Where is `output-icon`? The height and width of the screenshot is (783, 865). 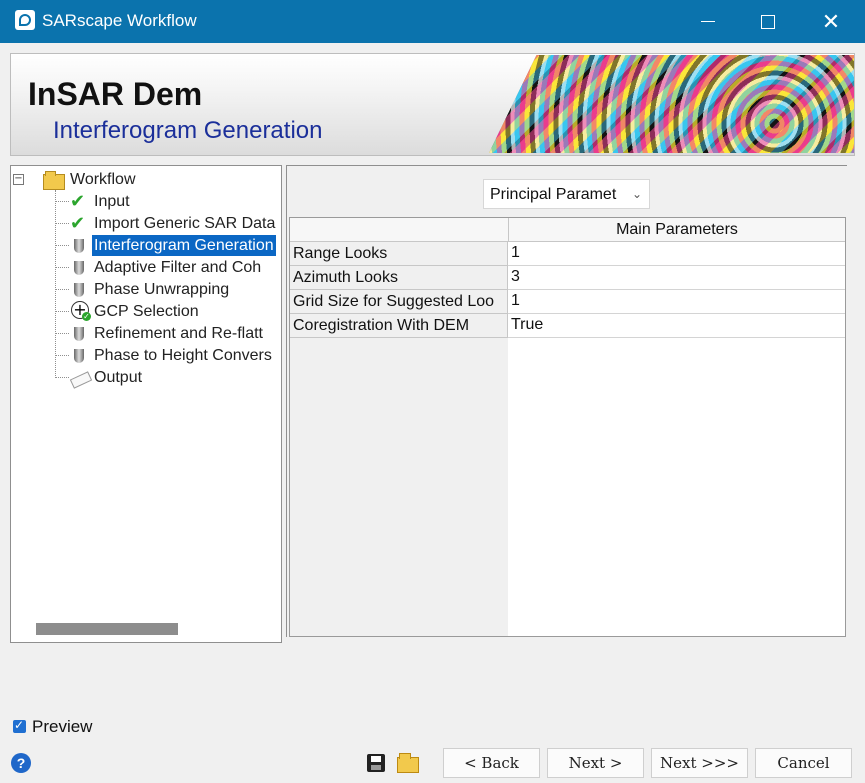 output-icon is located at coordinates (79, 378).